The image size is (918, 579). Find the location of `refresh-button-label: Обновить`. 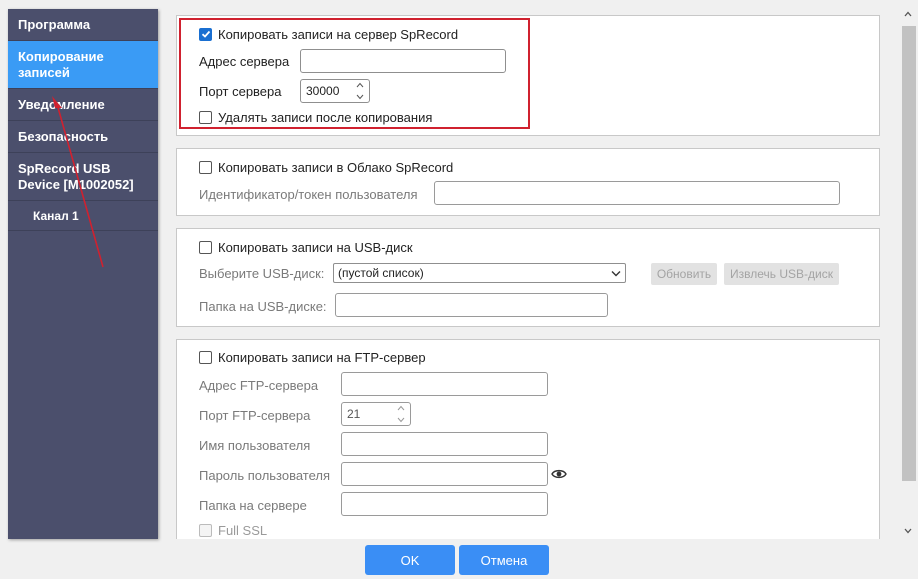

refresh-button-label: Обновить is located at coordinates (684, 274).